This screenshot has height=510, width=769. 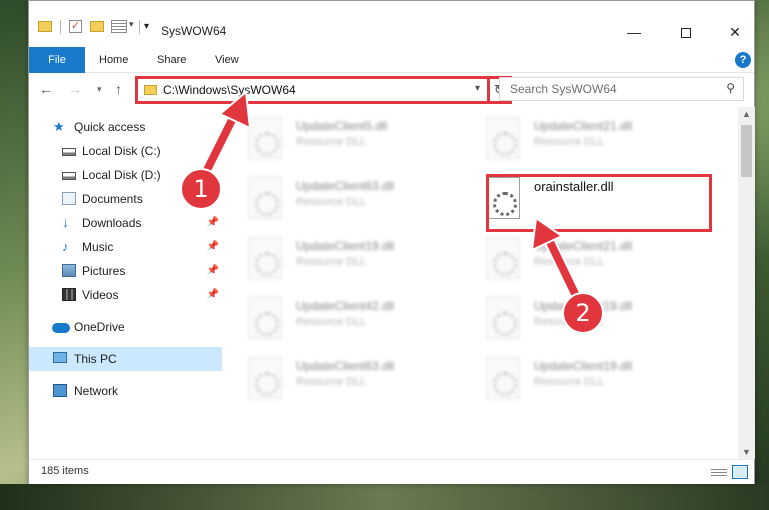 I want to click on scrollbar-thumb, so click(x=746, y=151).